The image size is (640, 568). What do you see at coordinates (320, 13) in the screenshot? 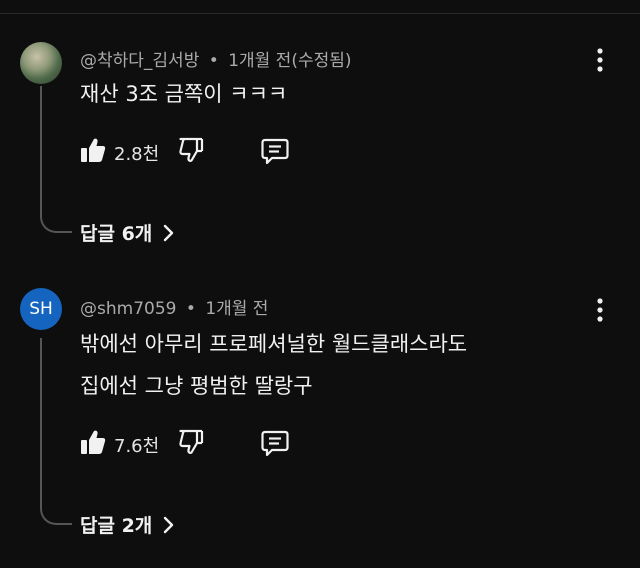
I see `divider-line` at bounding box center [320, 13].